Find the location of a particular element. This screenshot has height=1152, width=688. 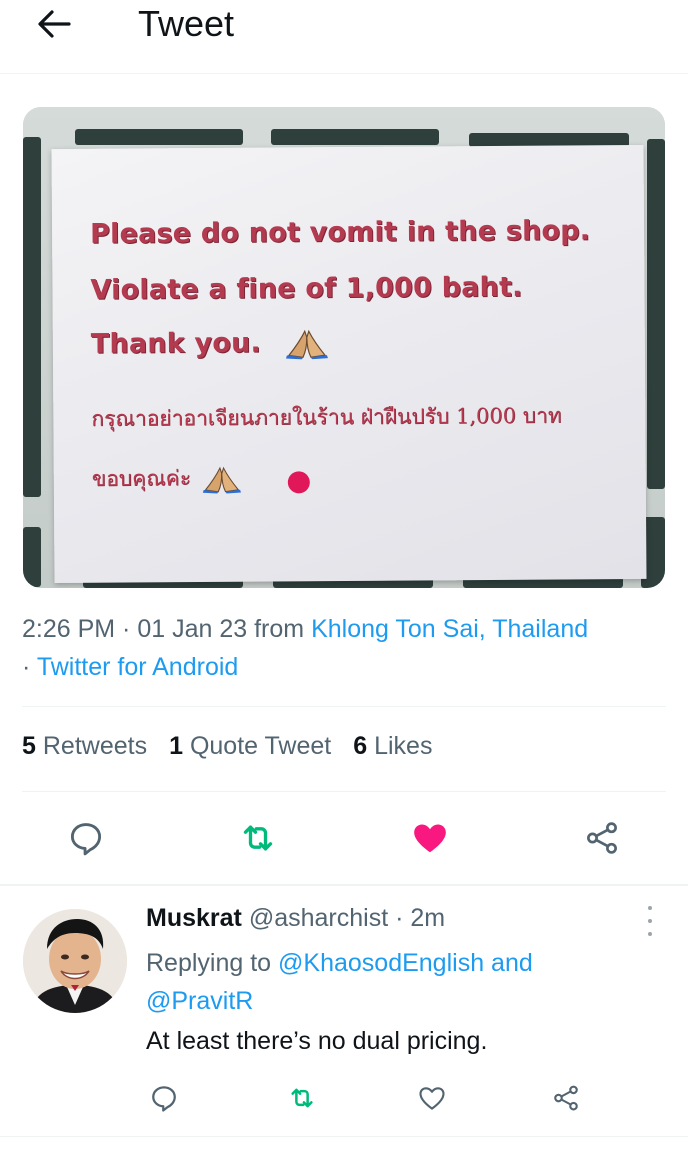

quotes-count: 1 is located at coordinates (176, 746).